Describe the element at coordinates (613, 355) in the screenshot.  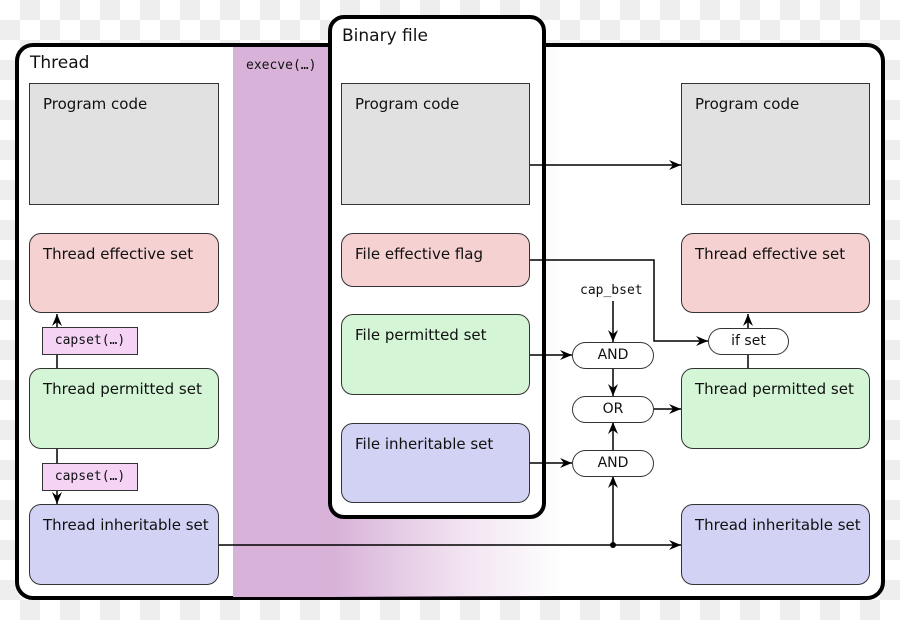
I see `and-op-top: AND` at that location.